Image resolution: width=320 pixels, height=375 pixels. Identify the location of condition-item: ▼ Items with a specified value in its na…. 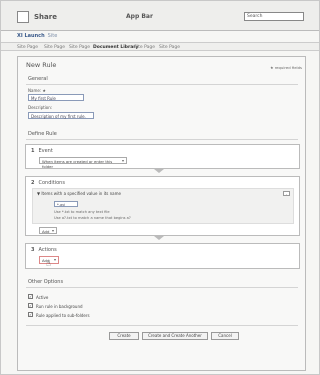
(163, 206).